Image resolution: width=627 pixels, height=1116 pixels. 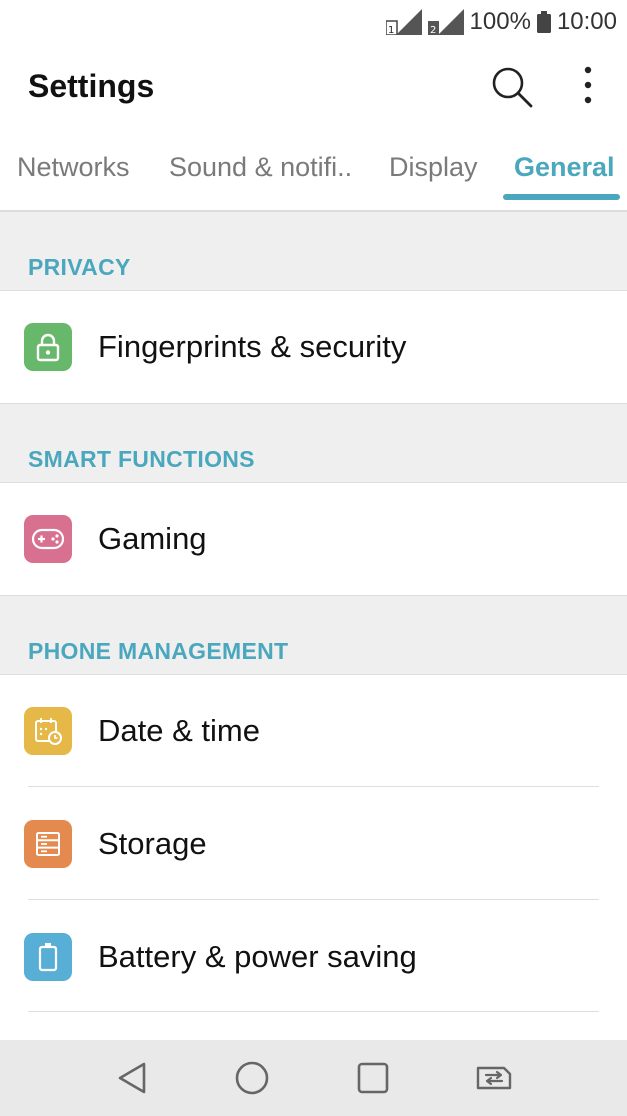 I want to click on storage-icon, so click(x=48, y=844).